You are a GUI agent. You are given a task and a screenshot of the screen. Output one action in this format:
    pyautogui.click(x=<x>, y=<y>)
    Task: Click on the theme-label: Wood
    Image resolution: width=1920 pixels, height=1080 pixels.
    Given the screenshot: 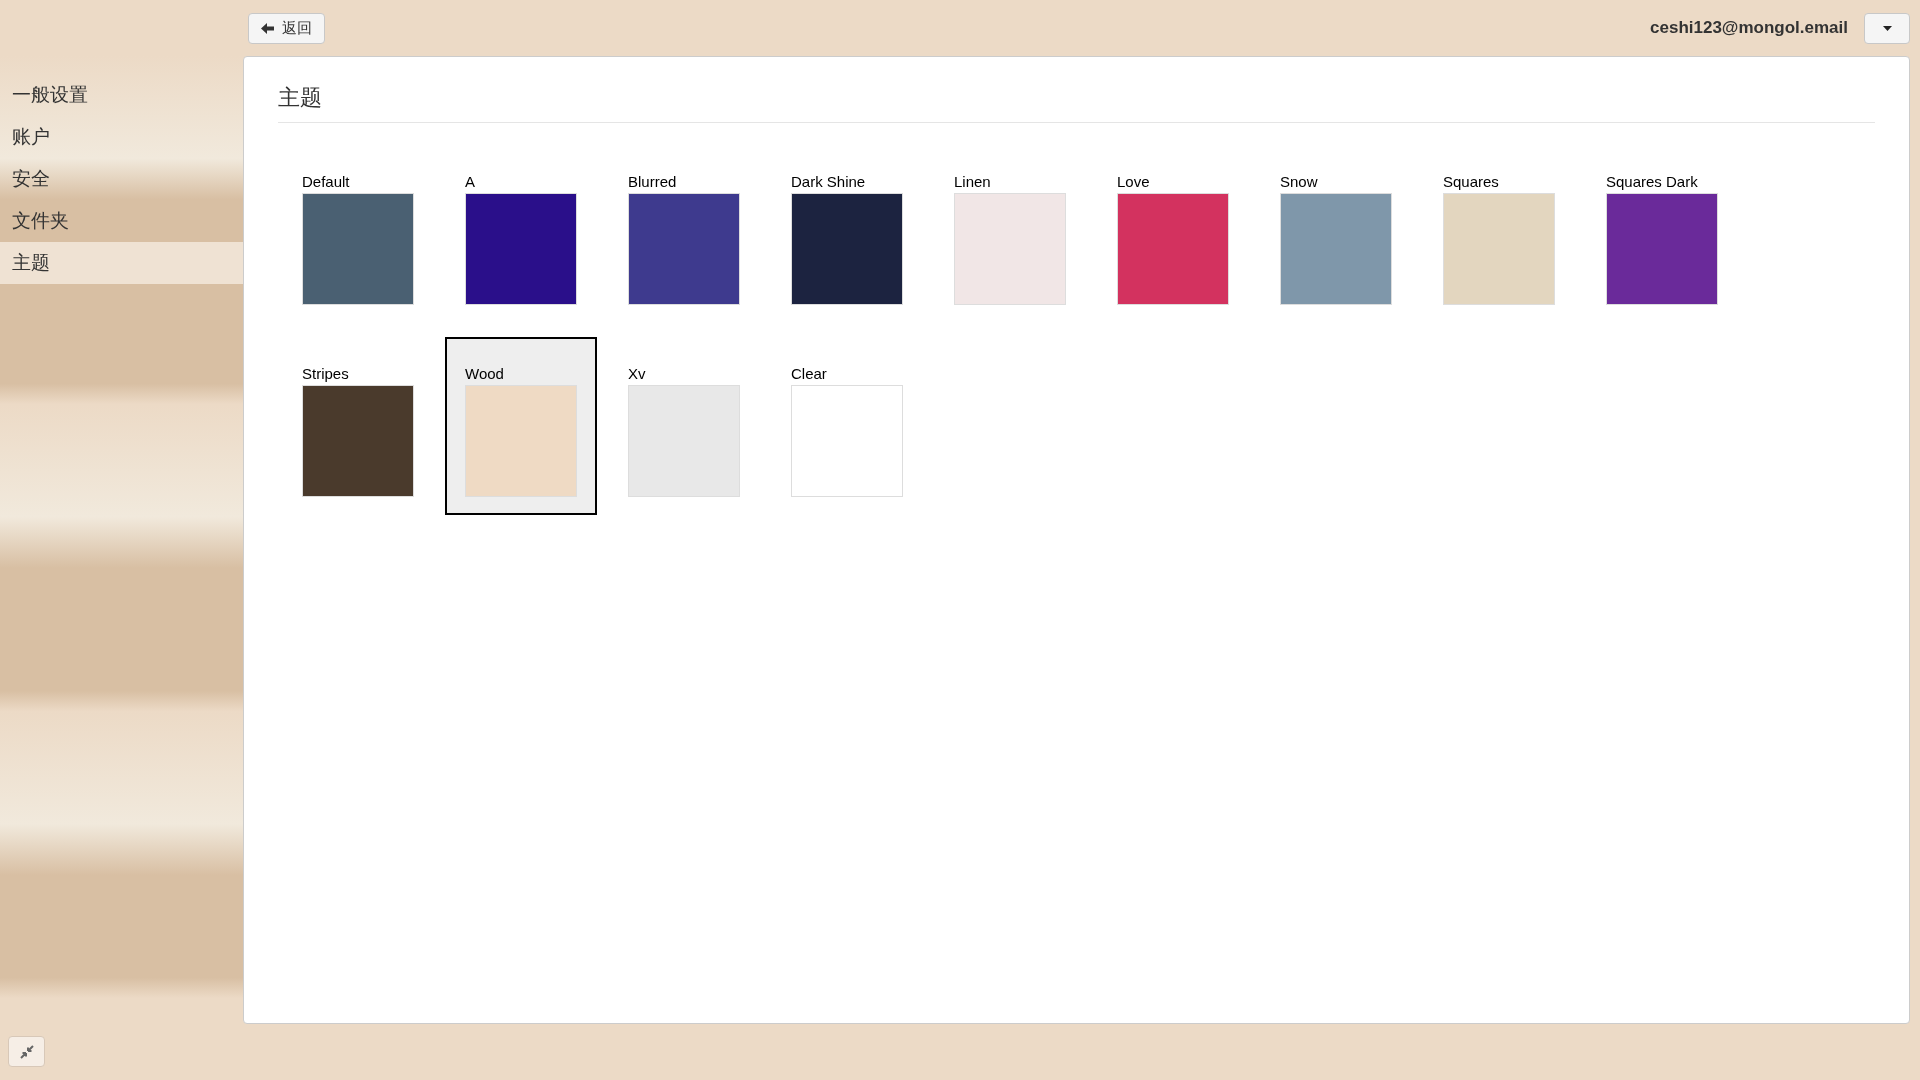 What is the action you would take?
    pyautogui.click(x=485, y=374)
    